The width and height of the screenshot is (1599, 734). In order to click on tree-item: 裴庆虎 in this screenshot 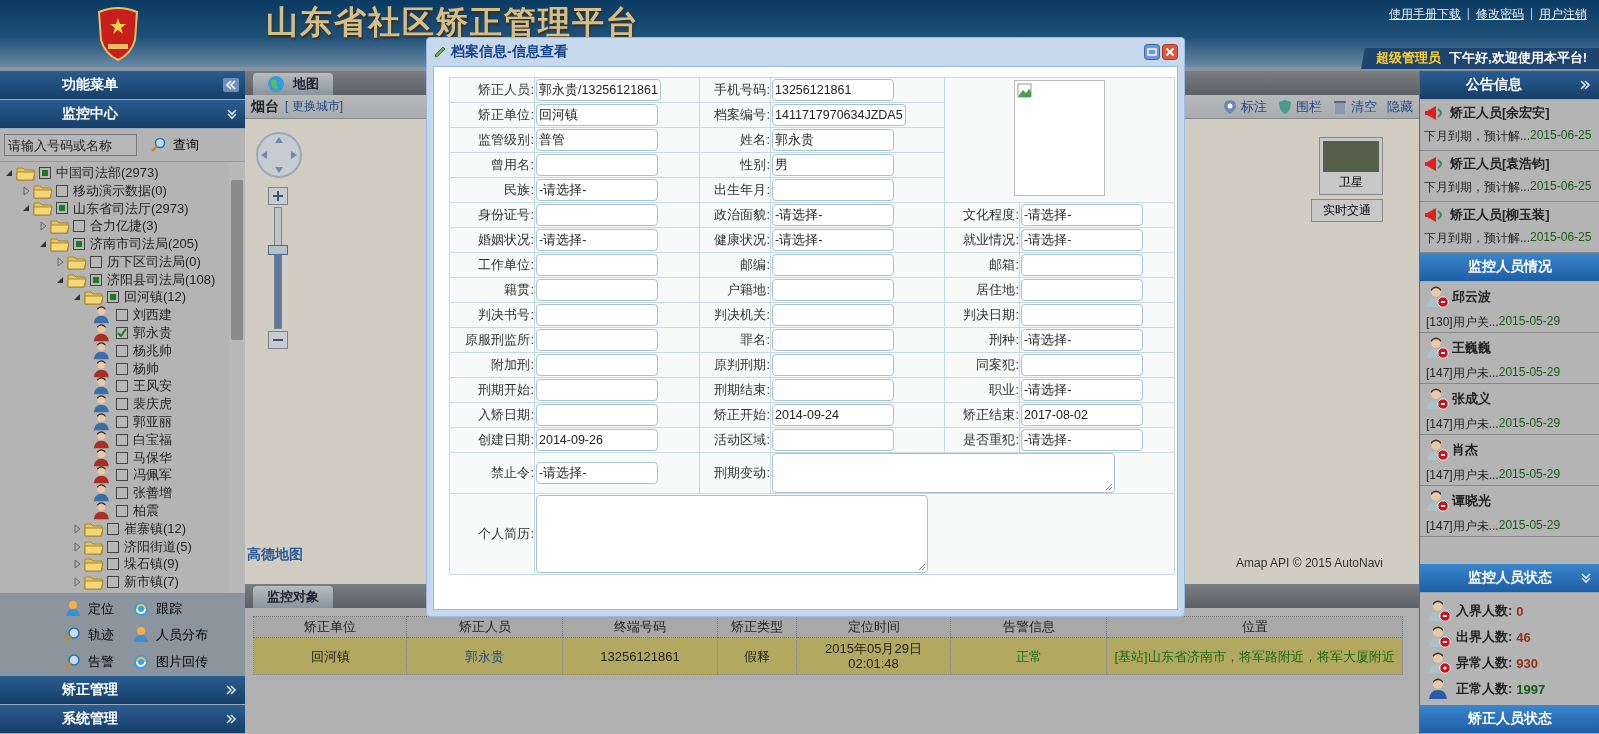, I will do `click(152, 404)`.